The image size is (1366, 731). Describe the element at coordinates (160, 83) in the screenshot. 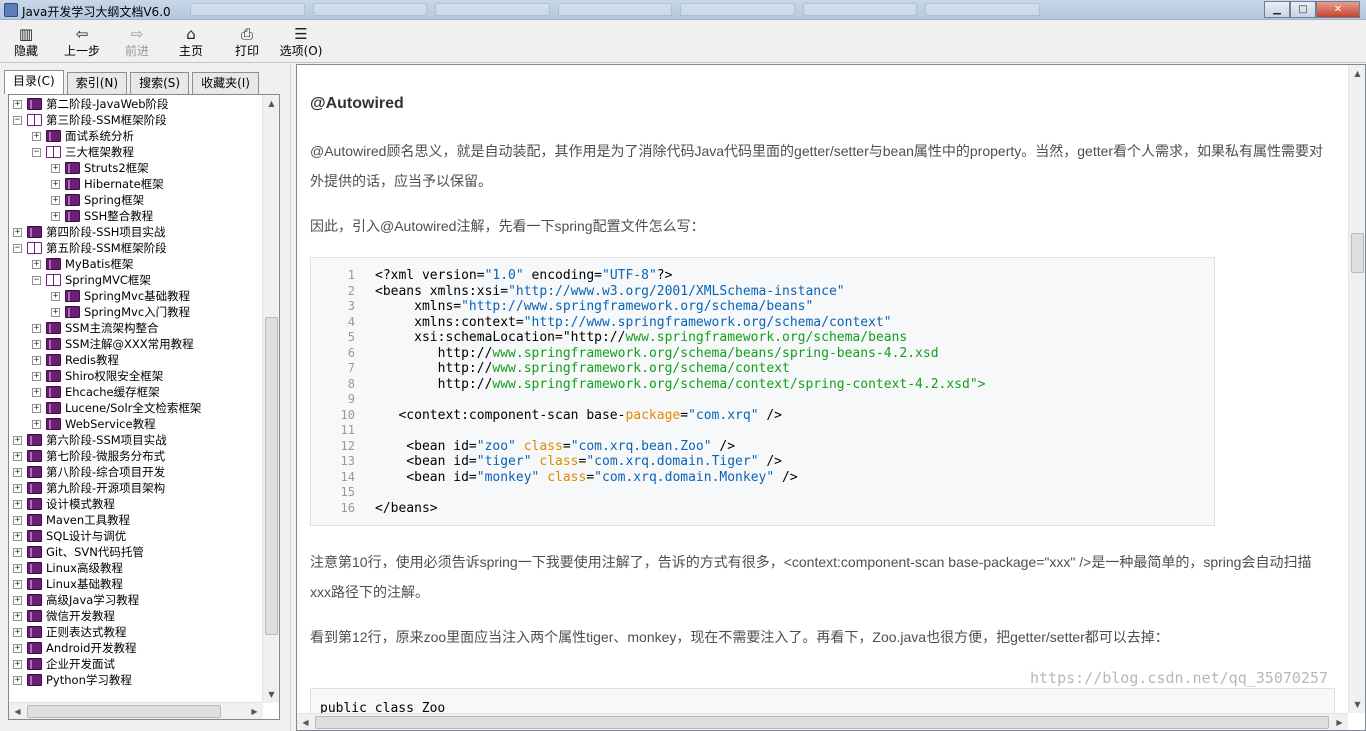

I see `tab-search: 搜索(S)` at that location.